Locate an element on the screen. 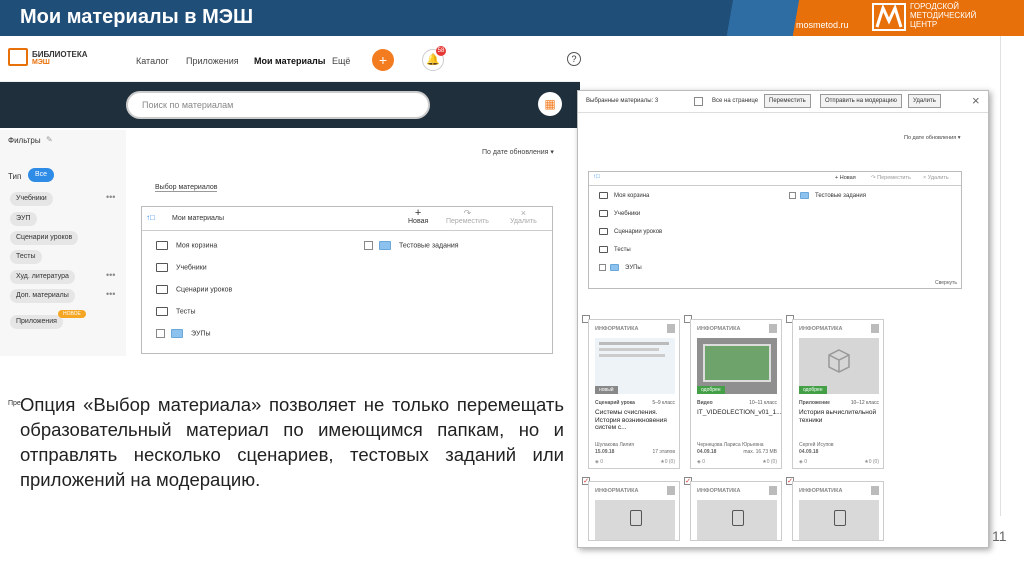 The image size is (1024, 574). nav-more: Ещё is located at coordinates (341, 61).